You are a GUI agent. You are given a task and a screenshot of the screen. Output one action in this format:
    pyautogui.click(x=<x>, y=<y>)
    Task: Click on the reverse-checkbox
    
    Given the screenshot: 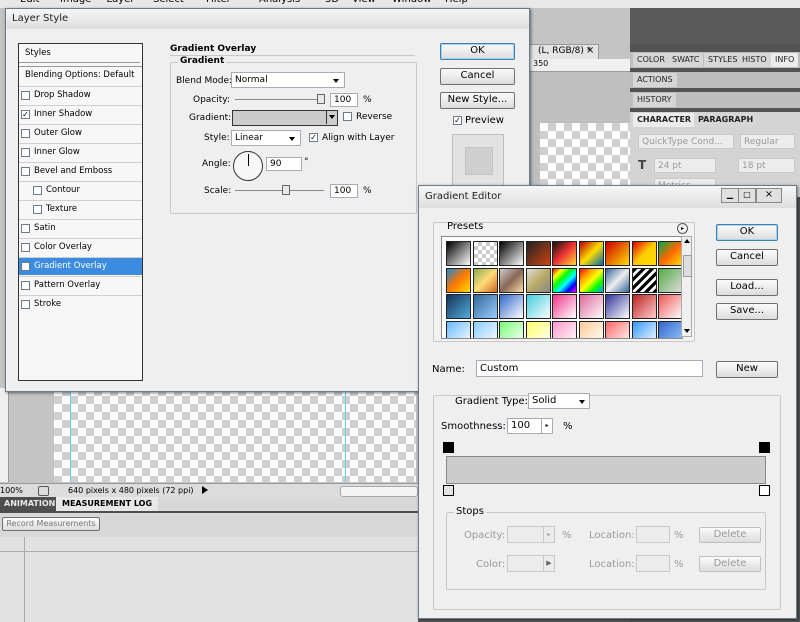 What is the action you would take?
    pyautogui.click(x=347, y=116)
    